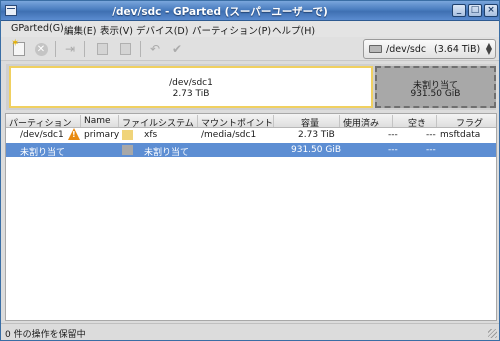 The image size is (500, 341). I want to click on chevron-up-down-icon: ▲ ▼, so click(488, 48).